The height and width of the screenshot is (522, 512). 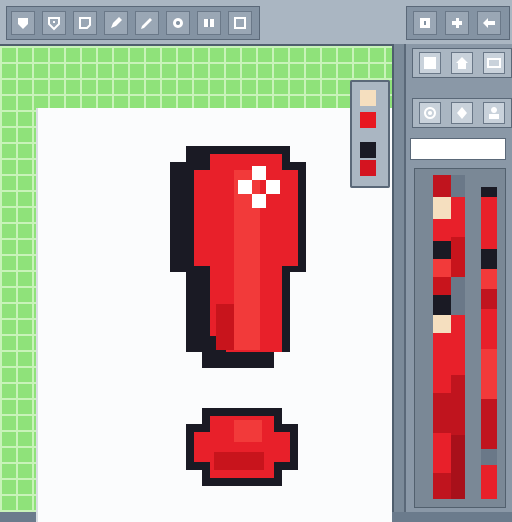 I want to click on rectangle-button, so click(x=494, y=63).